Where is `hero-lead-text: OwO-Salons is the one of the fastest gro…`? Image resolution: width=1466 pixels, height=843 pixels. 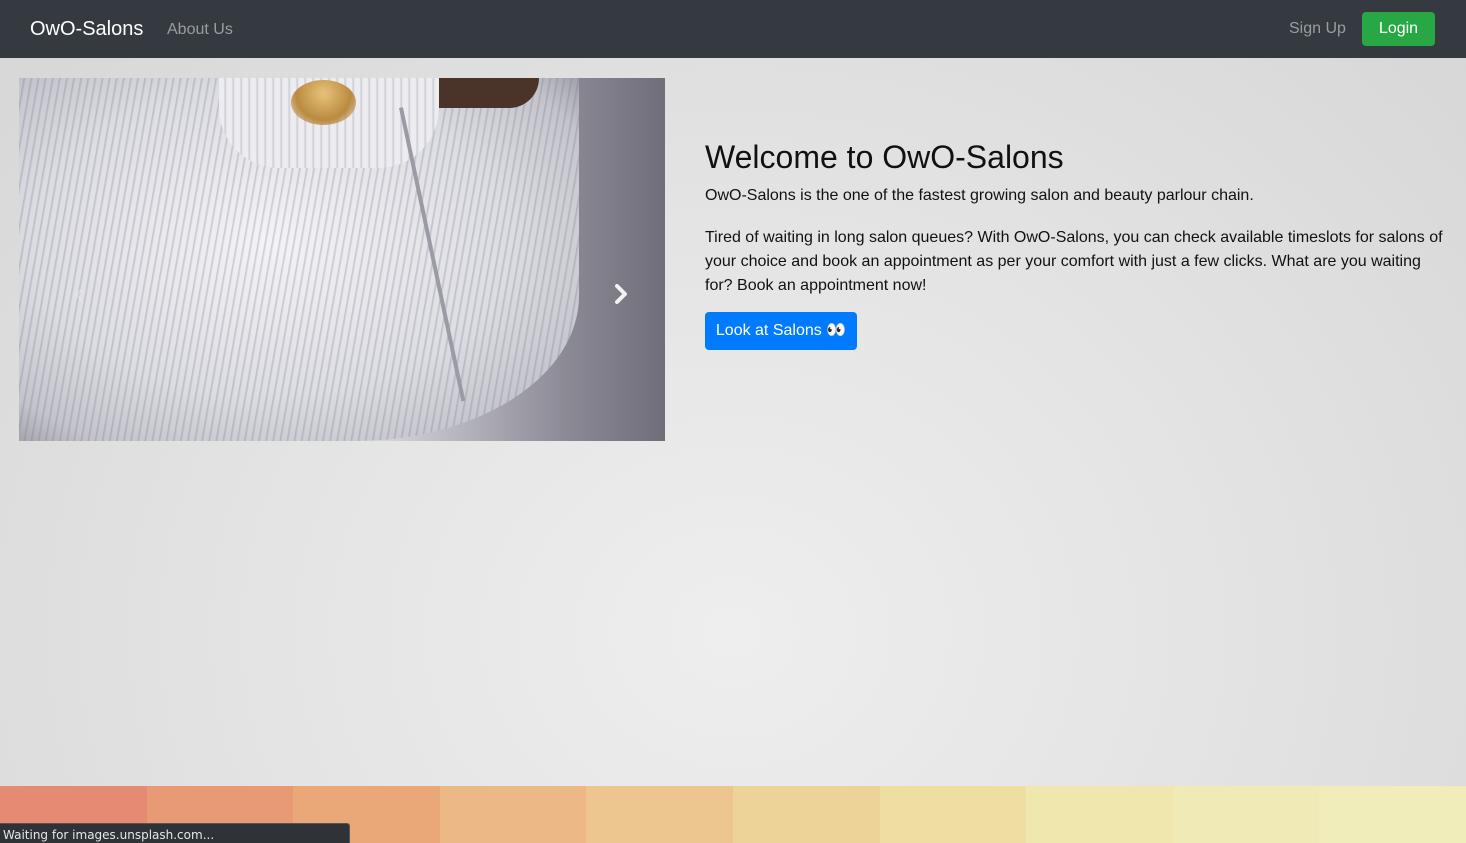
hero-lead-text: OwO-Salons is the one of the fastest gro… is located at coordinates (979, 195).